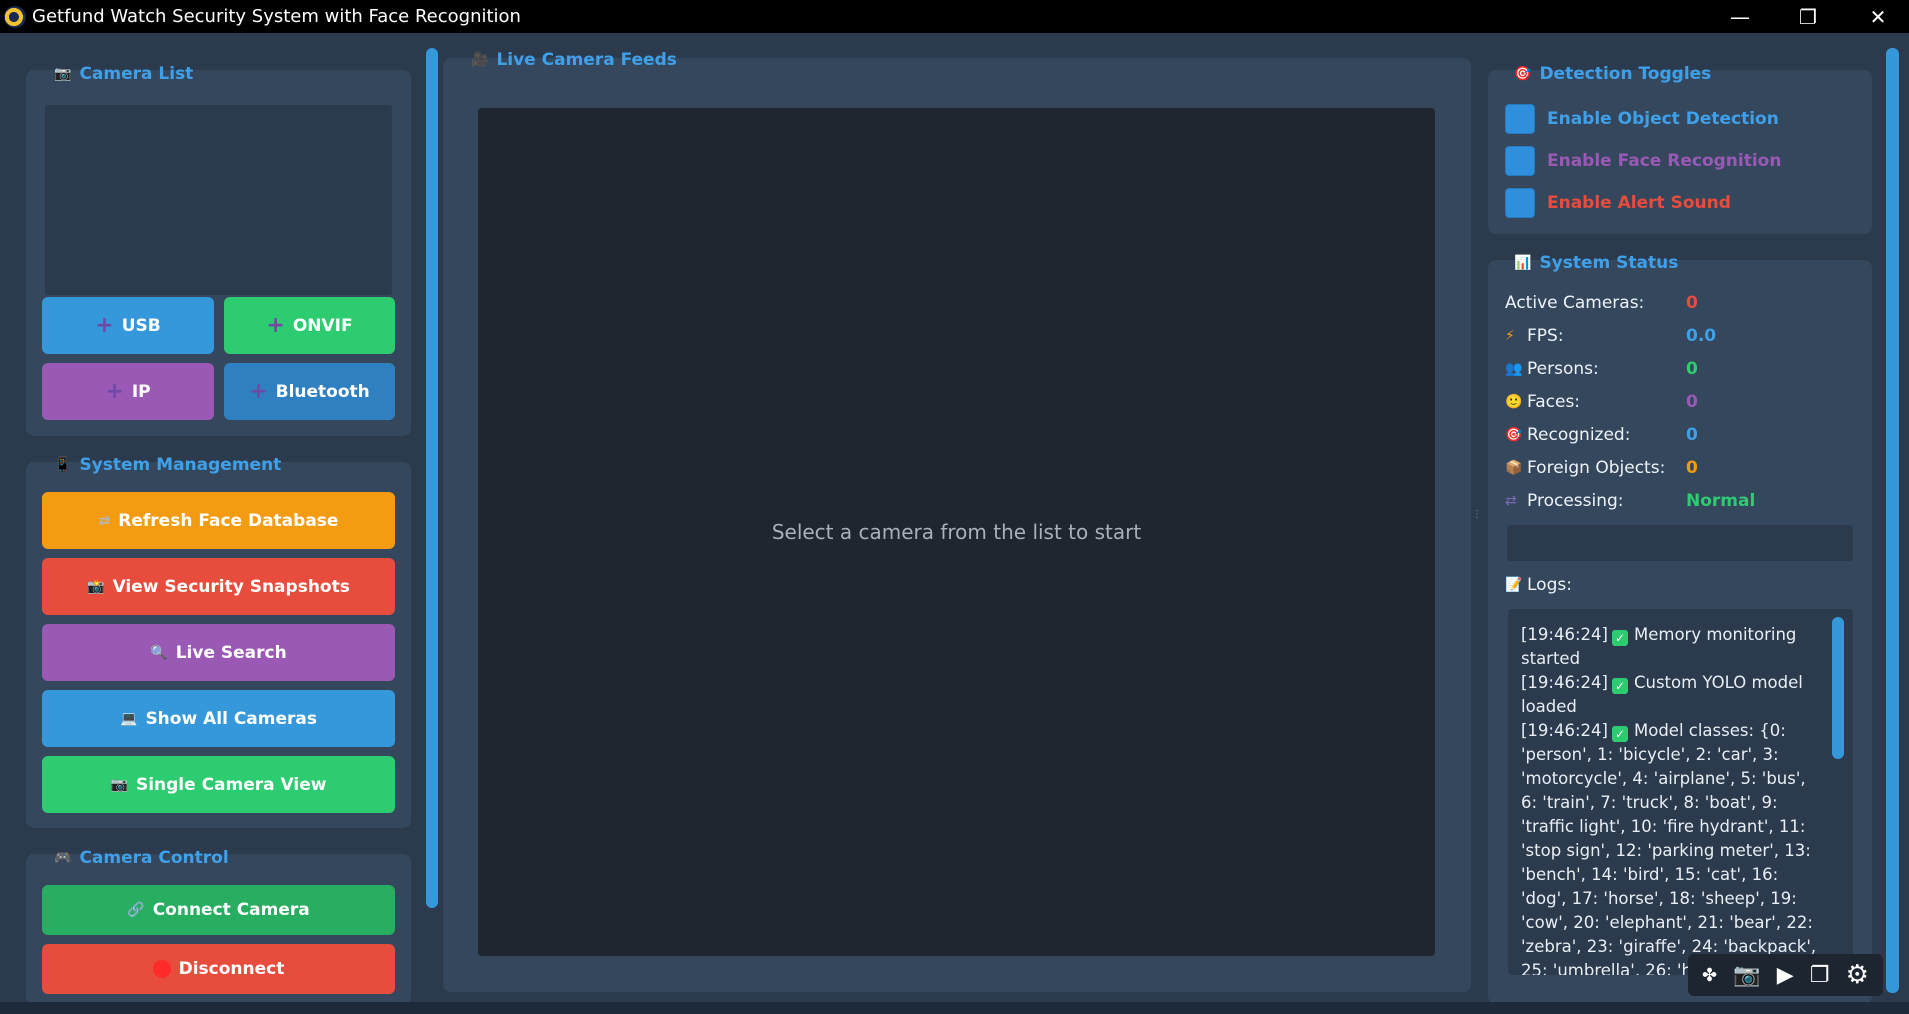 This screenshot has height=1014, width=1909. I want to click on live-feeds-title-text: Live Camera Feeds, so click(586, 60).